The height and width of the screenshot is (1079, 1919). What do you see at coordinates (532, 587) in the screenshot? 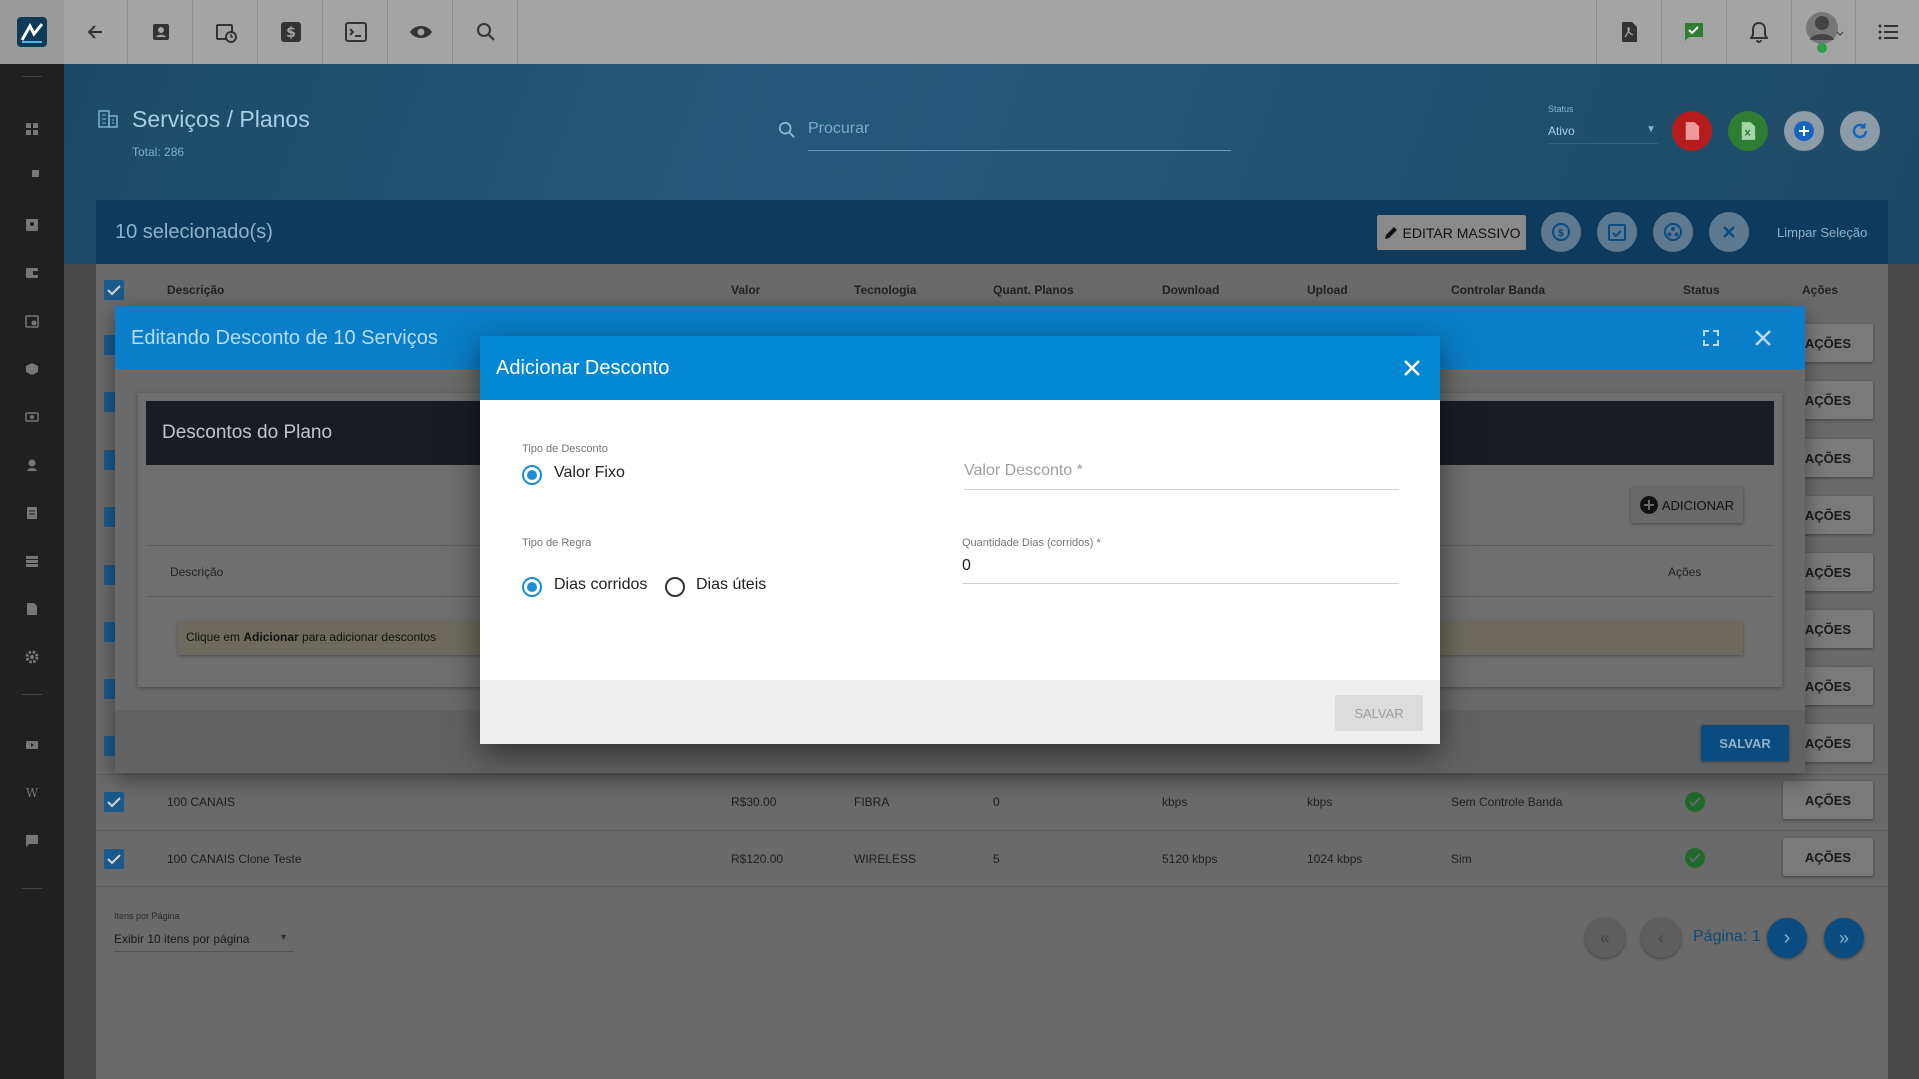
I see `dias-corridos-radio` at bounding box center [532, 587].